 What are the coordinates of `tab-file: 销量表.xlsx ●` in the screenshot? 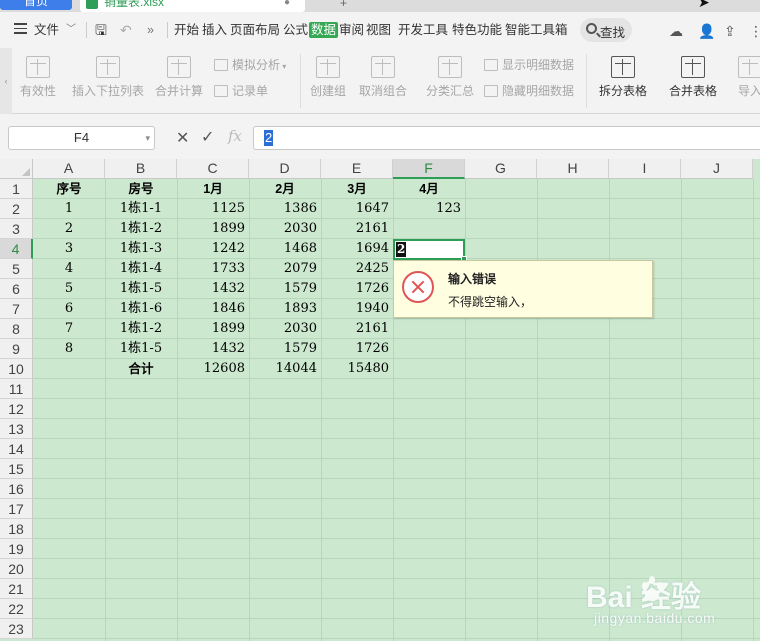 It's located at (192, 6).